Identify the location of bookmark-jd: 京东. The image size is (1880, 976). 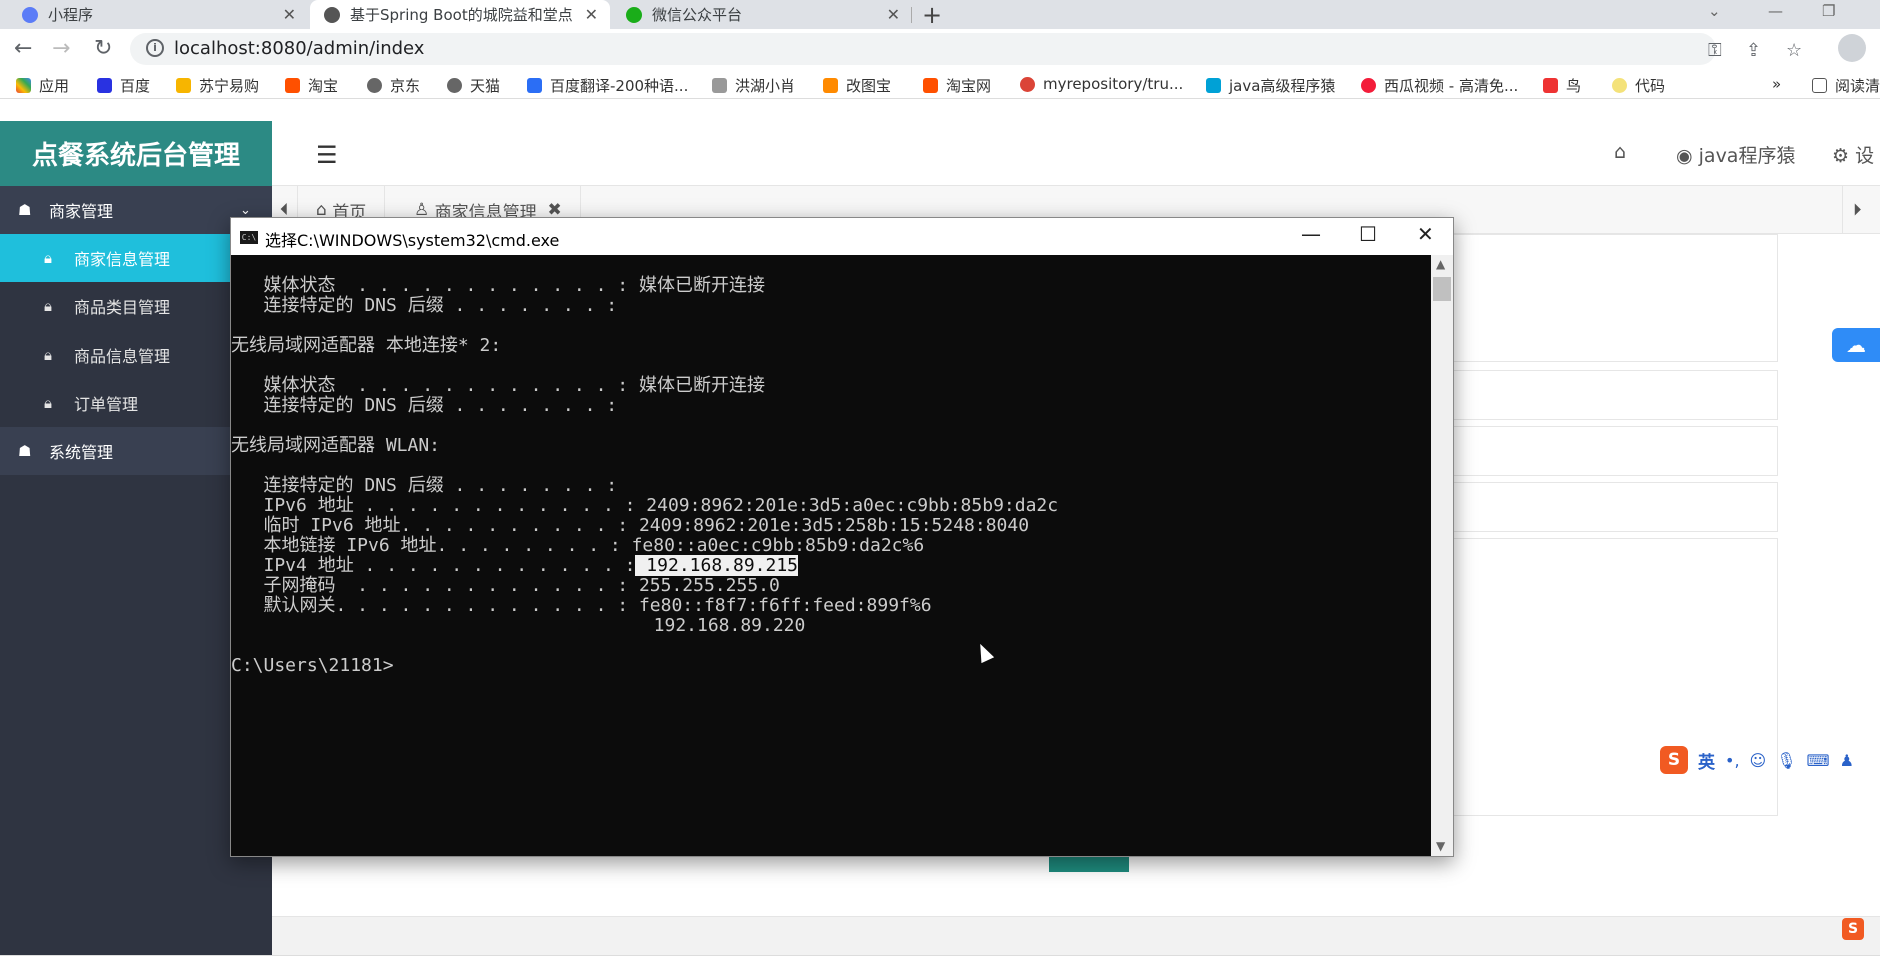
(393, 85).